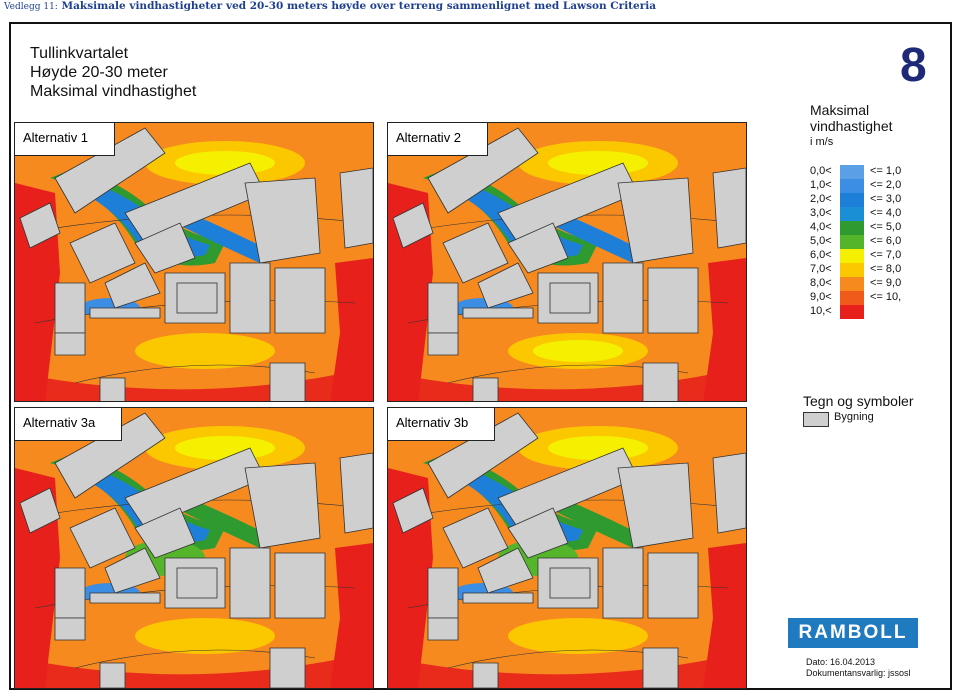 The width and height of the screenshot is (960, 700). I want to click on symbols-title: Tegn og symboler, so click(858, 401).